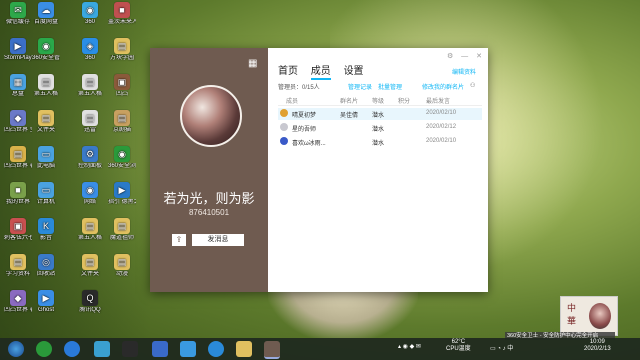 Image resolution: width=640 pixels, height=360 pixels. Describe the element at coordinates (46, 158) in the screenshot. I see `desktop-icon: ▭ 此电脑` at that location.